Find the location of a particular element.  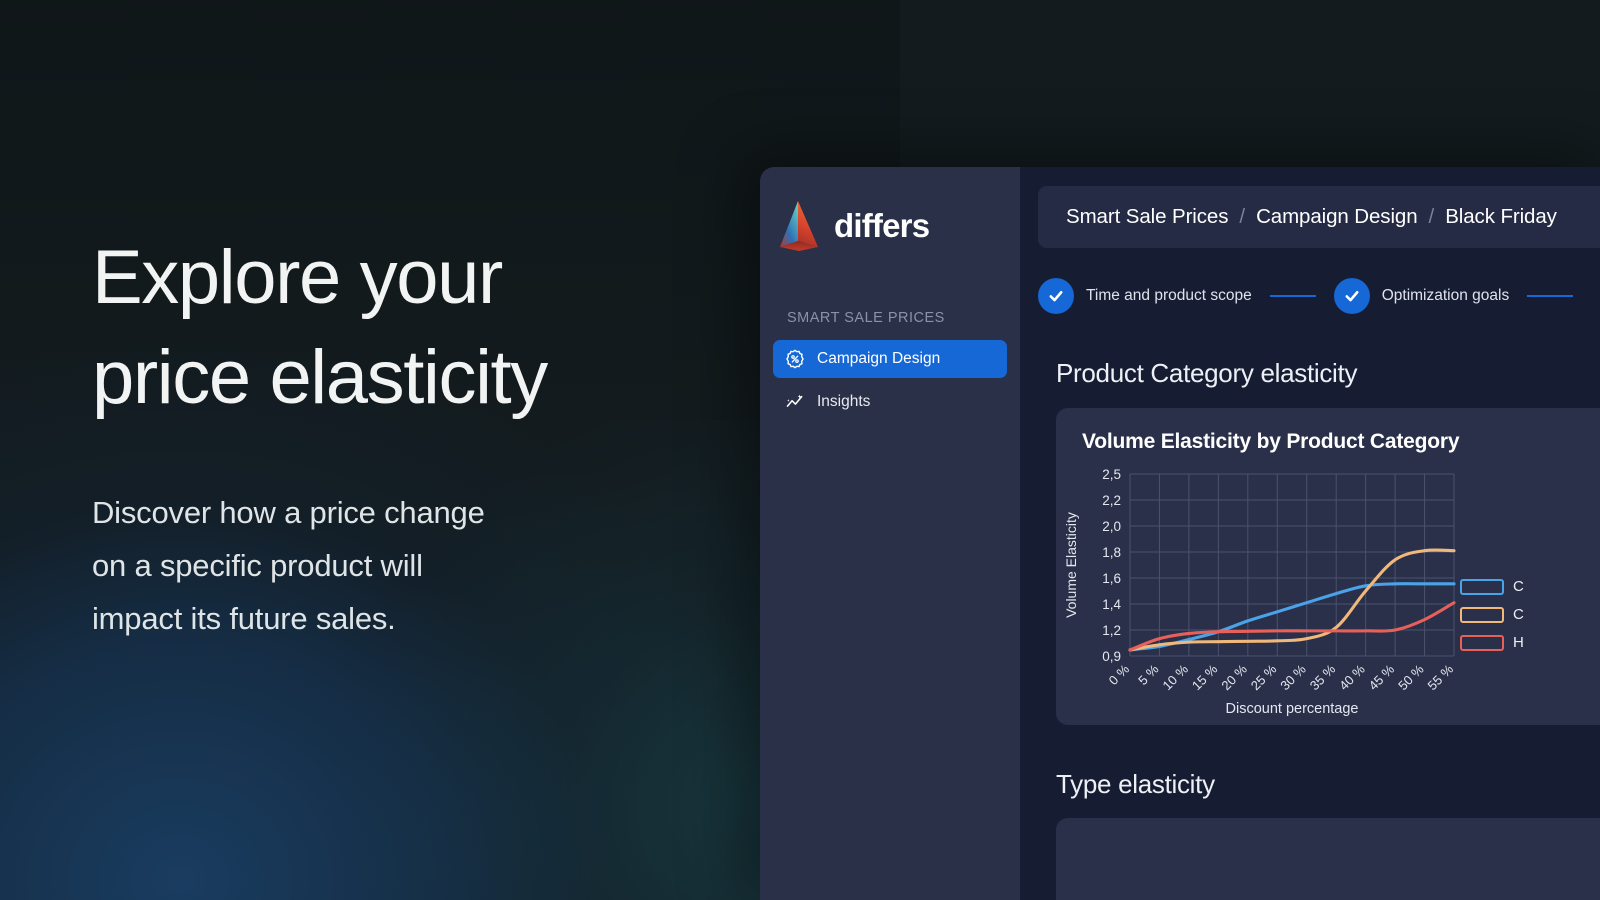

sidebar-item-campaign-design: Campaign Design is located at coordinates (890, 359).